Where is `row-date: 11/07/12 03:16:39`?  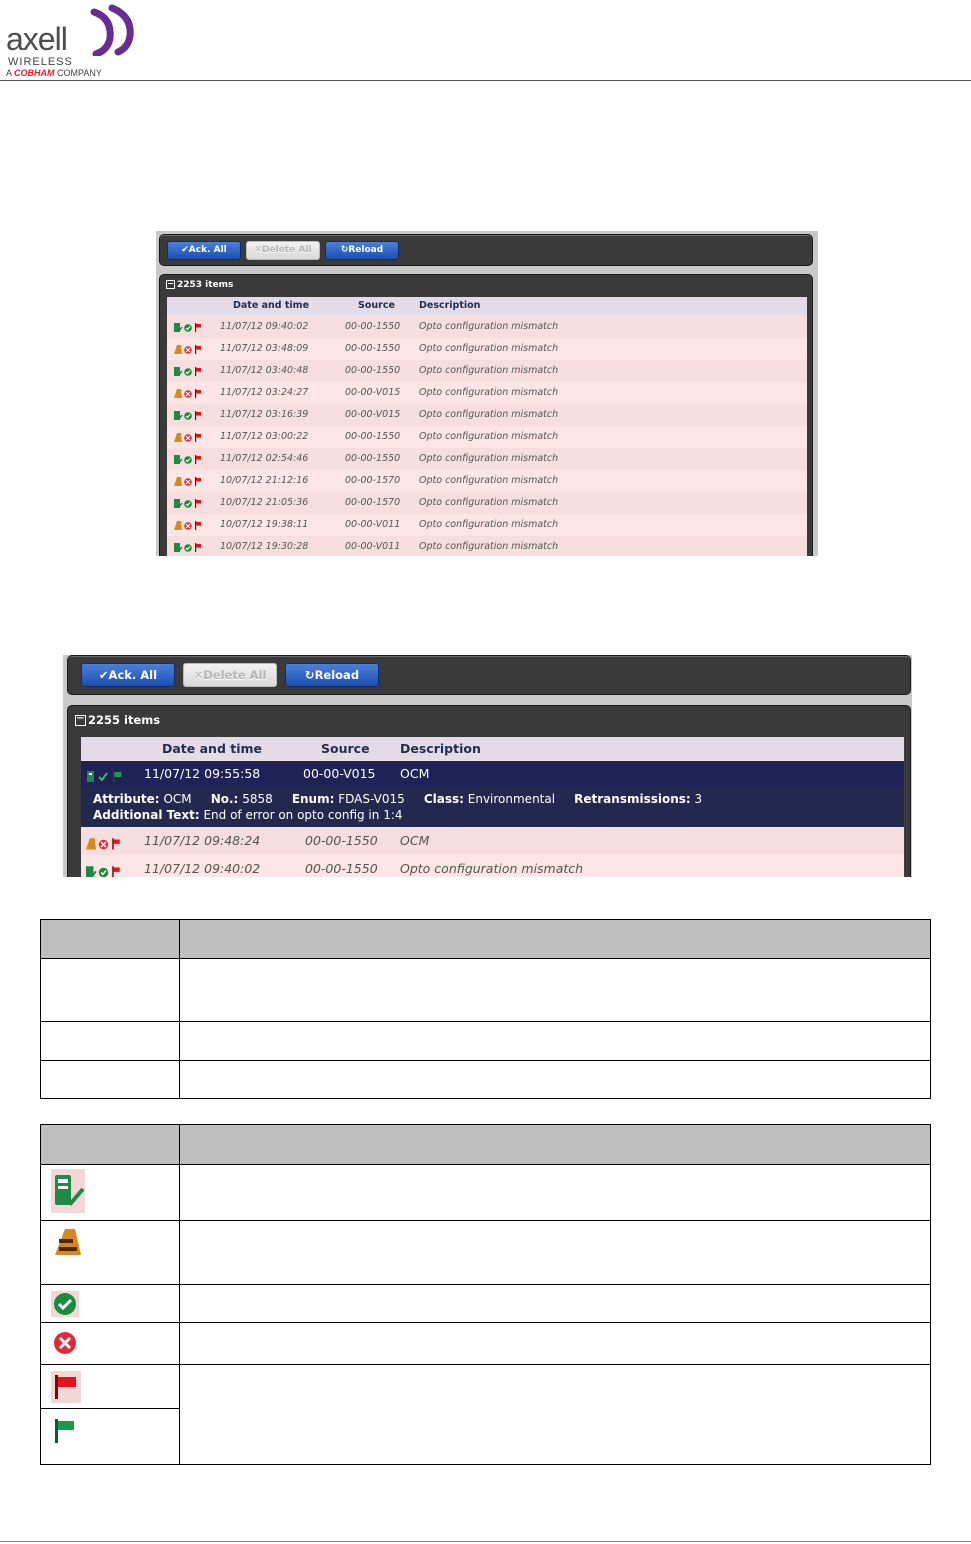 row-date: 11/07/12 03:16:39 is located at coordinates (264, 414).